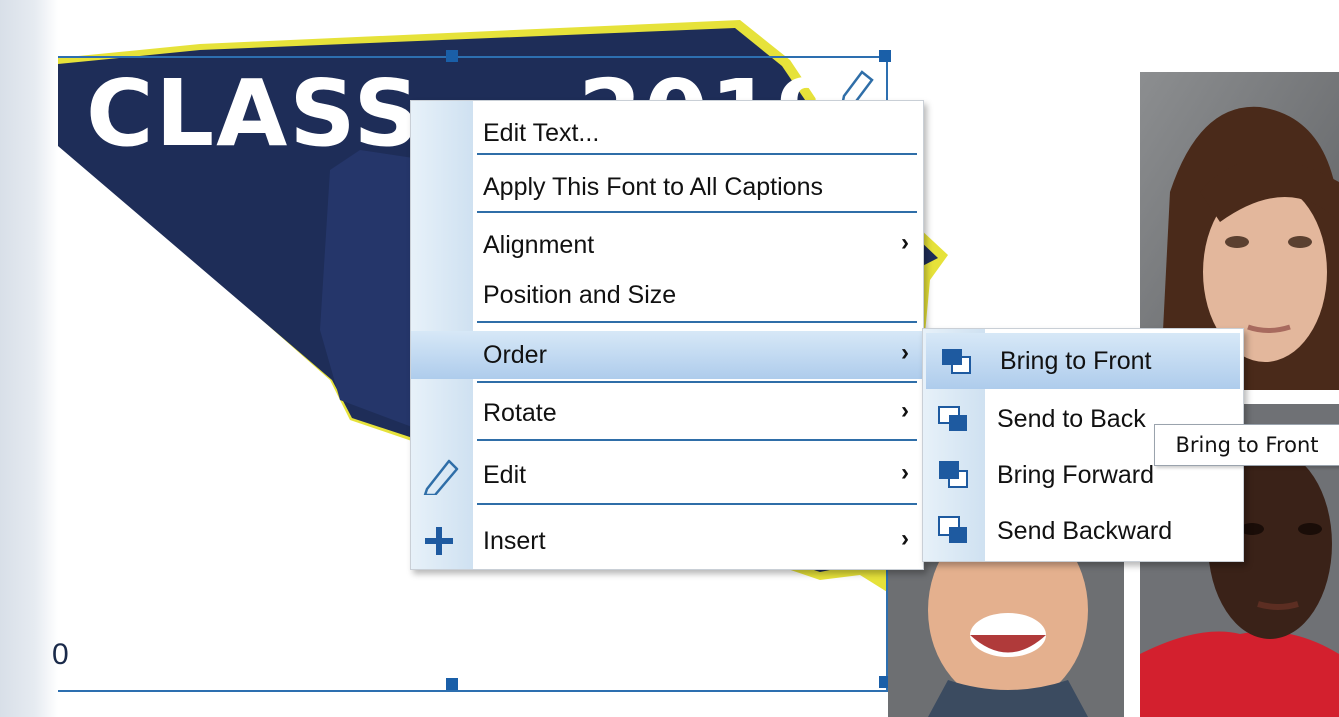  I want to click on submenu-item-label: Send to Back, so click(1071, 419).